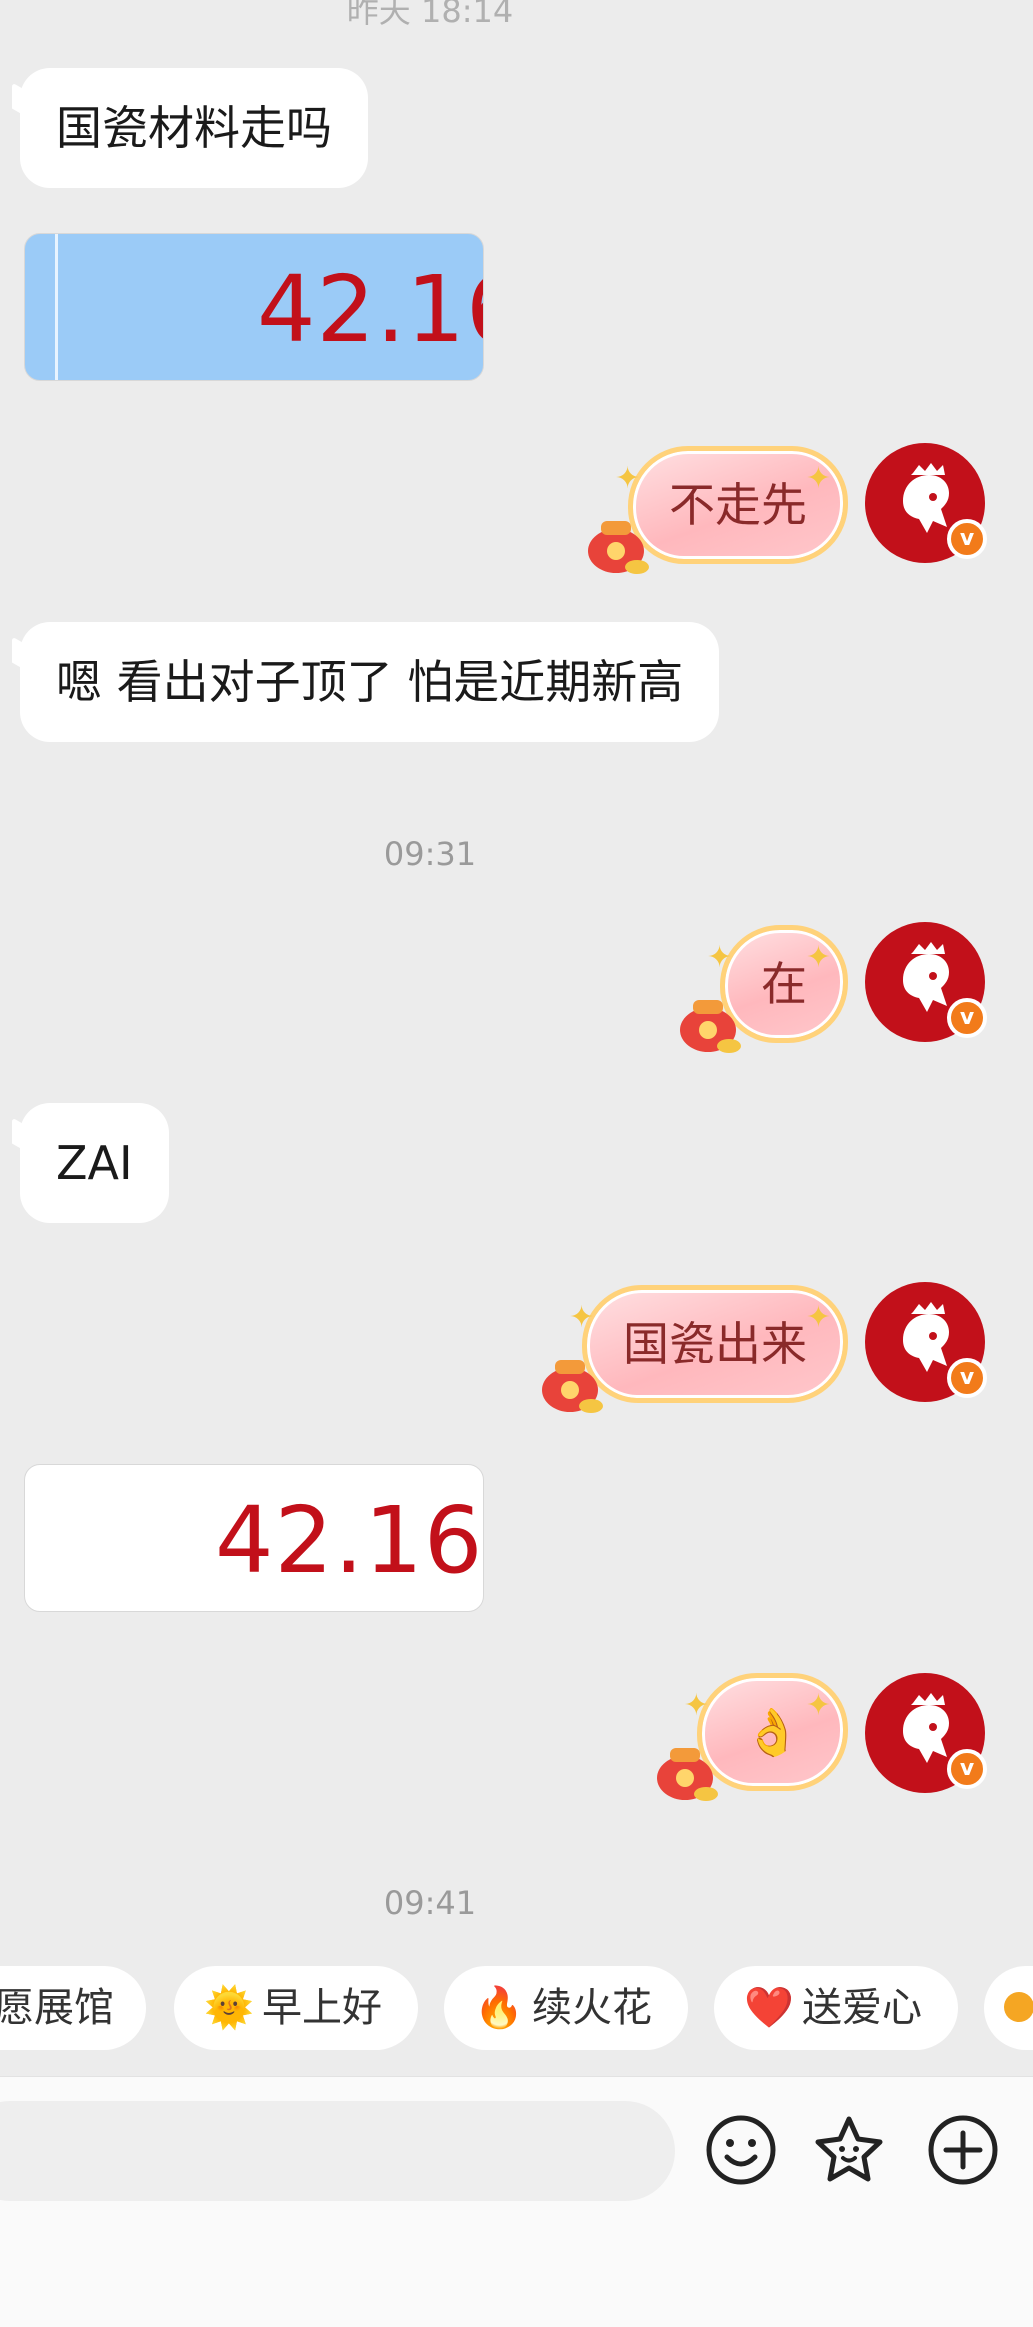  Describe the element at coordinates (94, 1163) in the screenshot. I see `message-bubble-left: ZAI` at that location.